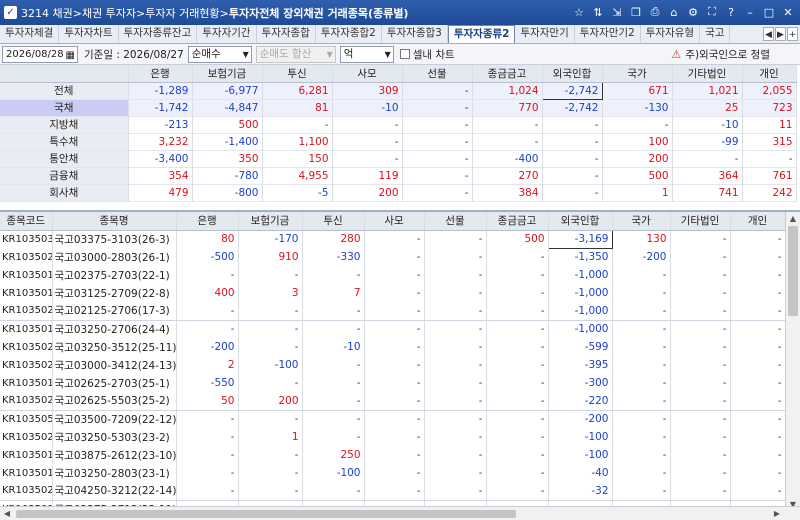 Image resolution: width=800 pixels, height=520 pixels. What do you see at coordinates (707, 192) in the screenshot?
I see `summary-cell: 741` at bounding box center [707, 192].